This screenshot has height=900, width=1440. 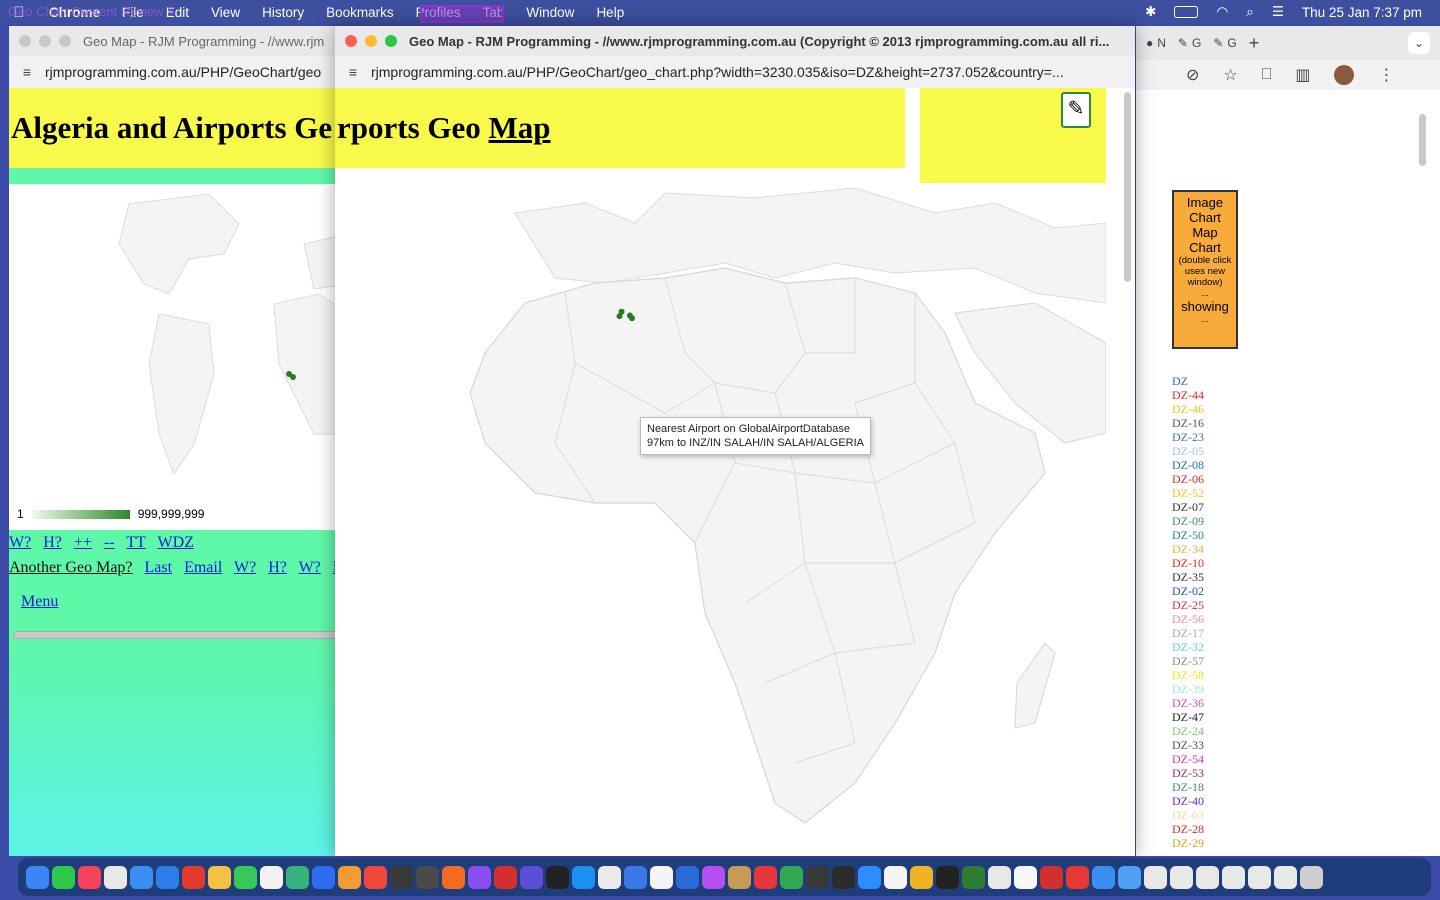 What do you see at coordinates (245, 567) in the screenshot?
I see `link-w2: W?` at bounding box center [245, 567].